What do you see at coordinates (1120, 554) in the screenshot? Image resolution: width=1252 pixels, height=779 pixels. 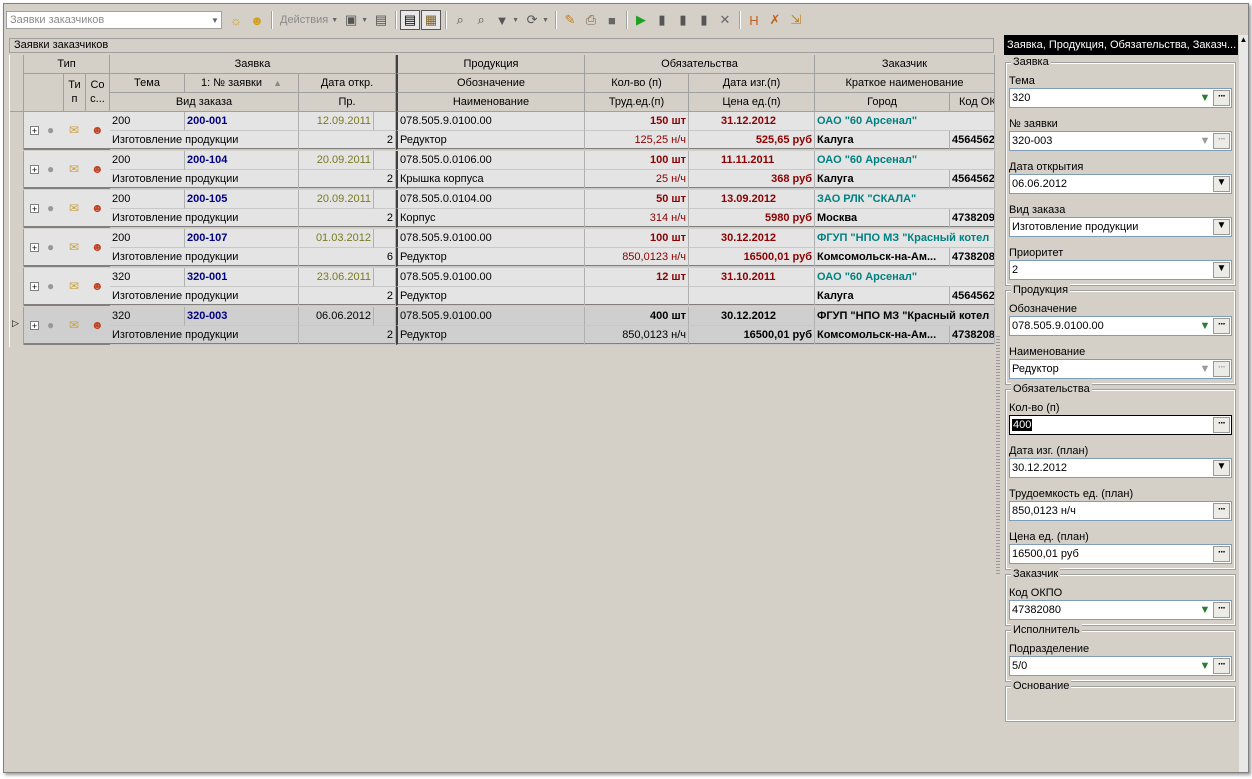 I see `cena-field: 16500,01 руб ···` at bounding box center [1120, 554].